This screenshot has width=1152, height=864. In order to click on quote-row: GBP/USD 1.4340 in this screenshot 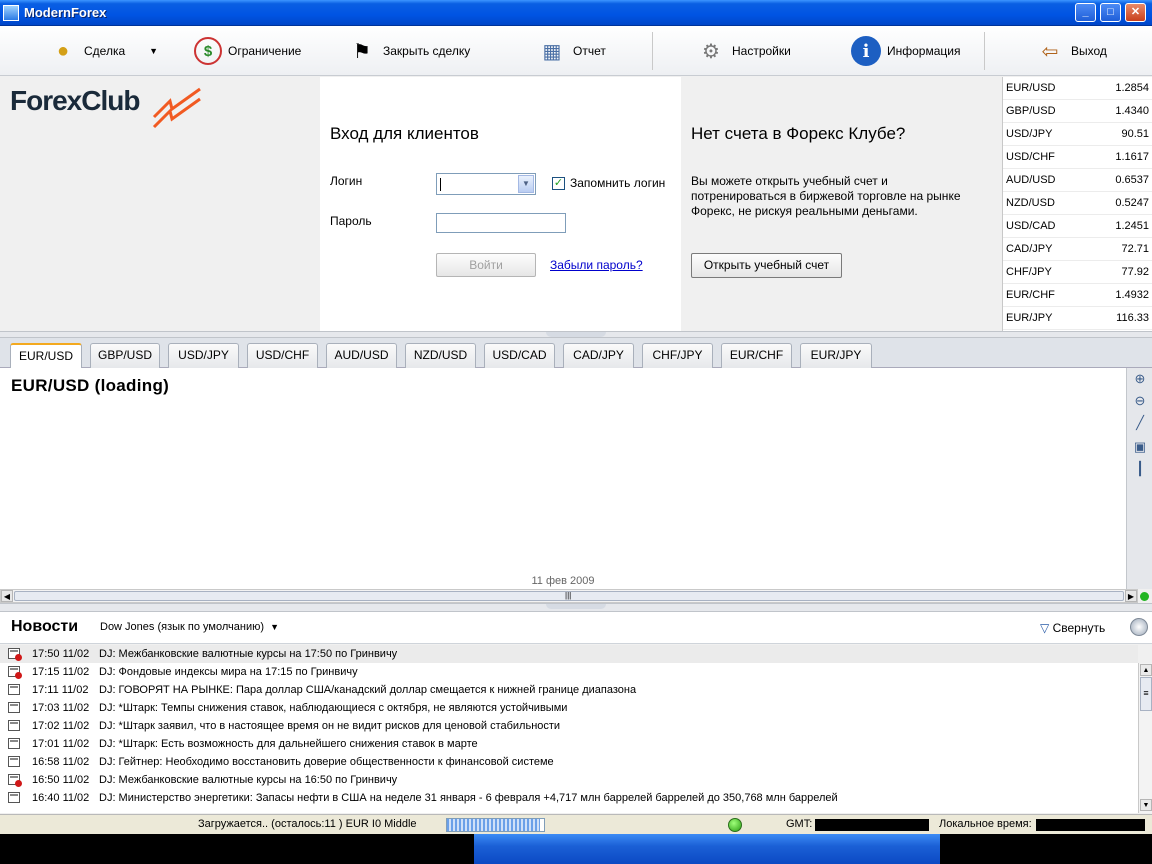, I will do `click(1077, 111)`.